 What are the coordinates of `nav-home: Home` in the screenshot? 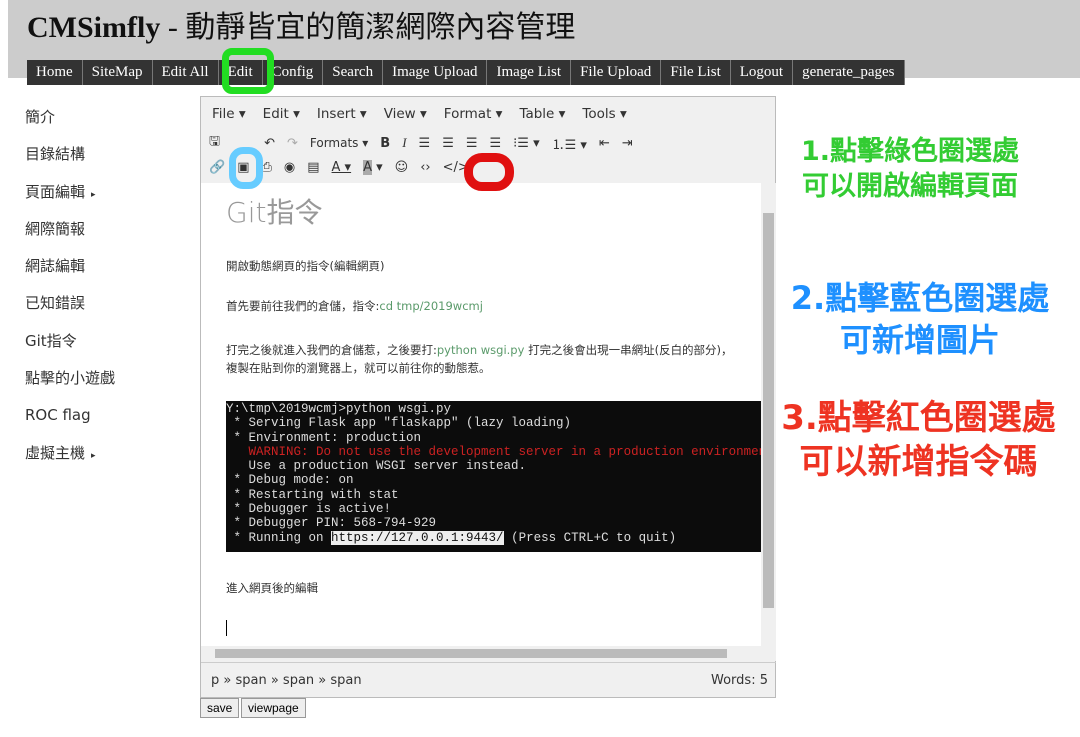 It's located at (55, 72).